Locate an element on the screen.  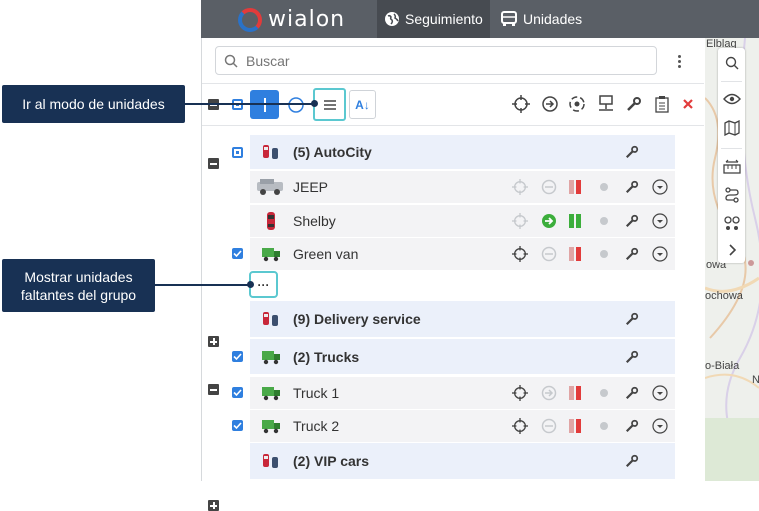
sort-az-icon: A↓ is located at coordinates (362, 104).